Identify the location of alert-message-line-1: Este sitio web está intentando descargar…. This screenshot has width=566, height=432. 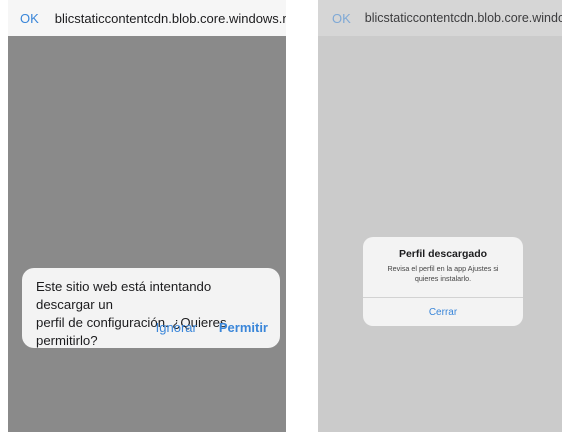
(124, 295).